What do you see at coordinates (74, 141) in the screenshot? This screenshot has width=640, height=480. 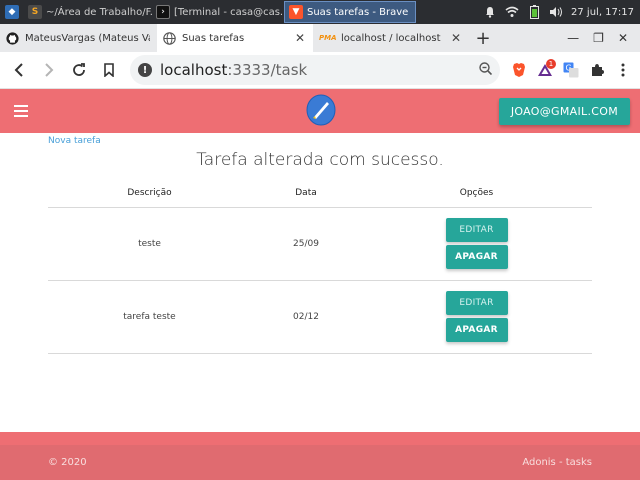 I see `new-task-link: Nova tarefa` at bounding box center [74, 141].